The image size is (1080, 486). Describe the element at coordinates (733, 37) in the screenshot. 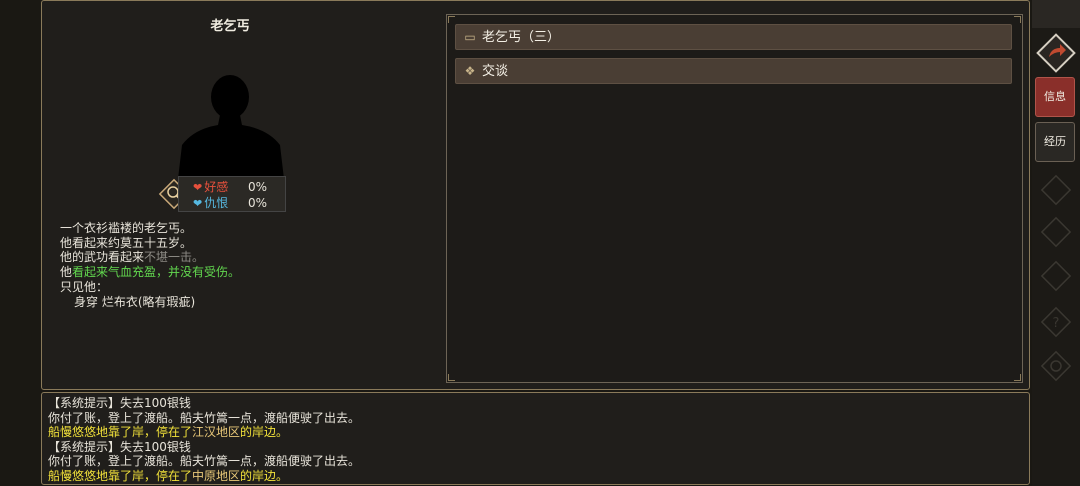

I see `action-npc-title-button: ▭ 老乞丐（三）` at that location.